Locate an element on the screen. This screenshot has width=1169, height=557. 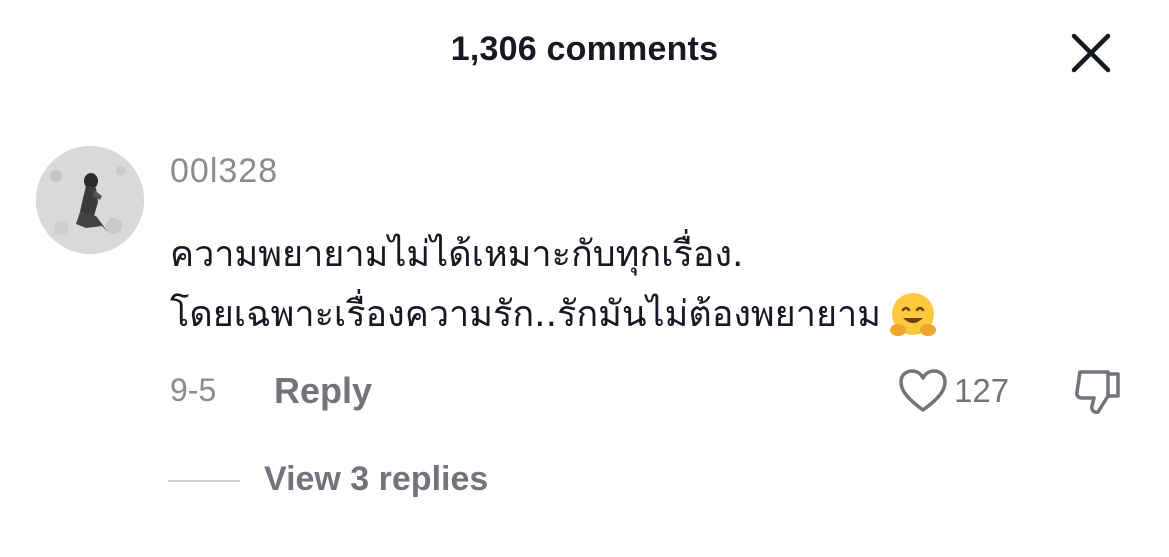
like-button is located at coordinates (923, 391).